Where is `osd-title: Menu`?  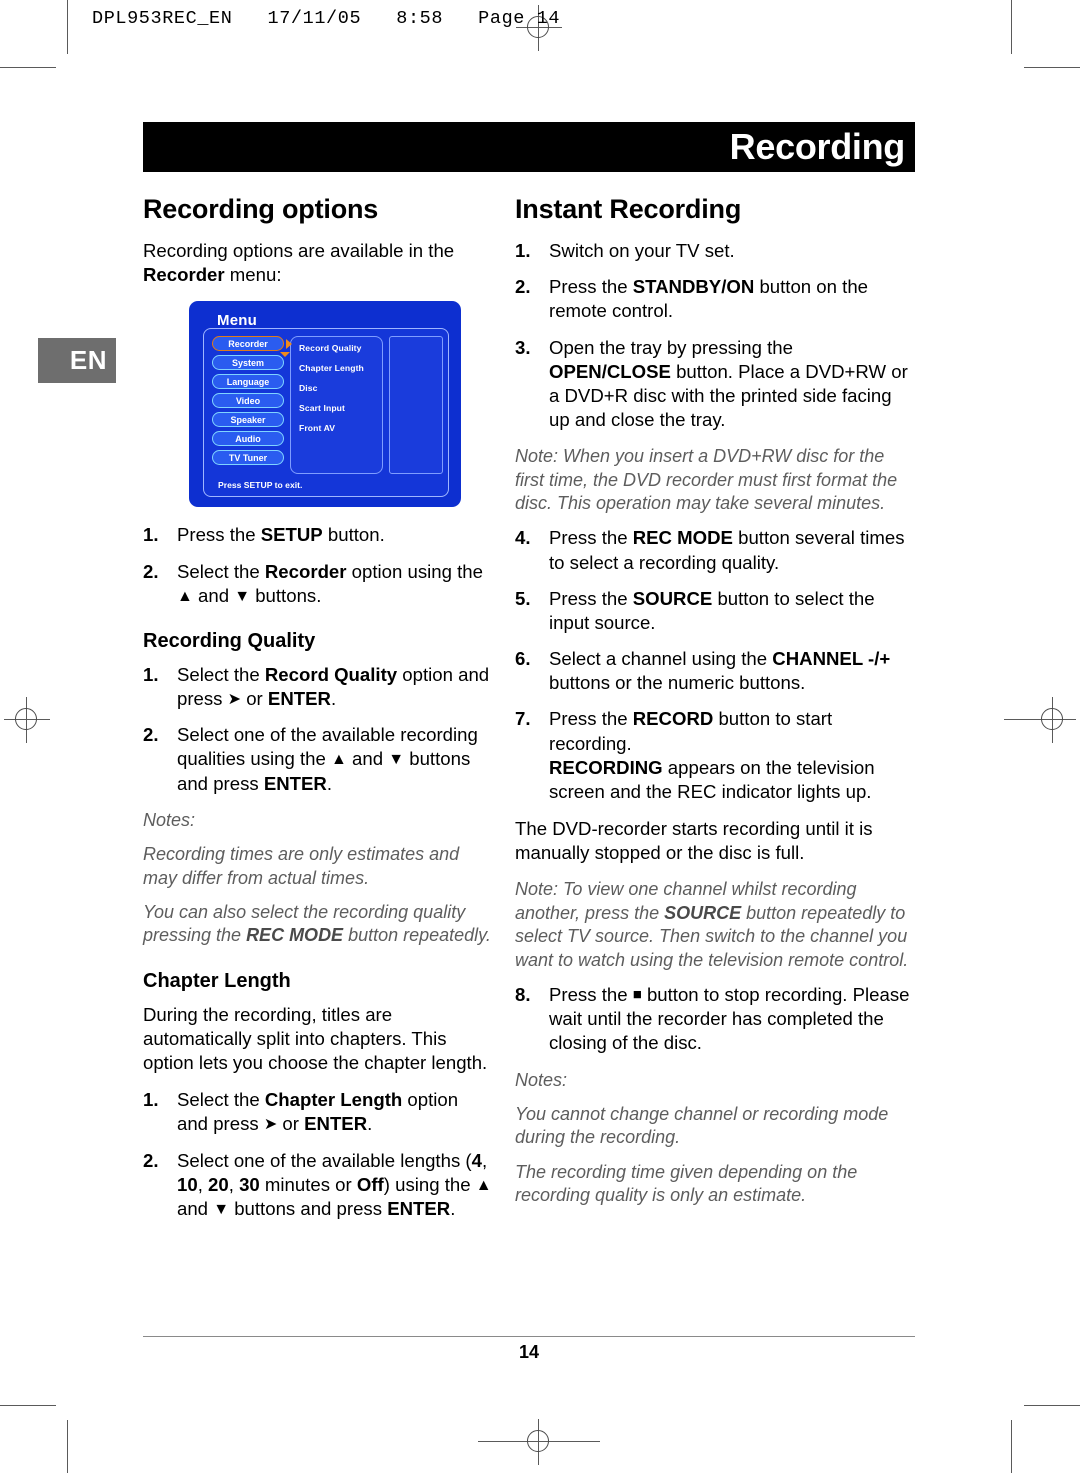 osd-title: Menu is located at coordinates (237, 321).